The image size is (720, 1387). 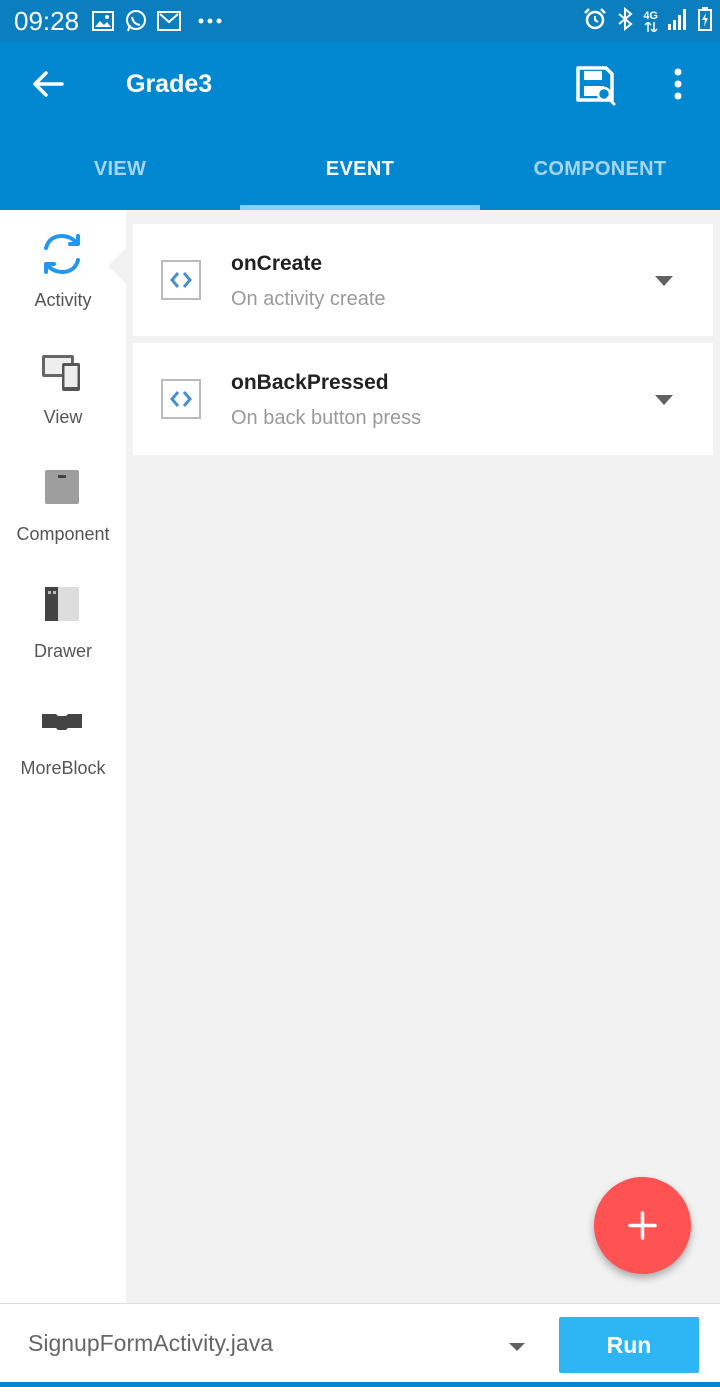 What do you see at coordinates (169, 84) in the screenshot?
I see `page-title: Grade3` at bounding box center [169, 84].